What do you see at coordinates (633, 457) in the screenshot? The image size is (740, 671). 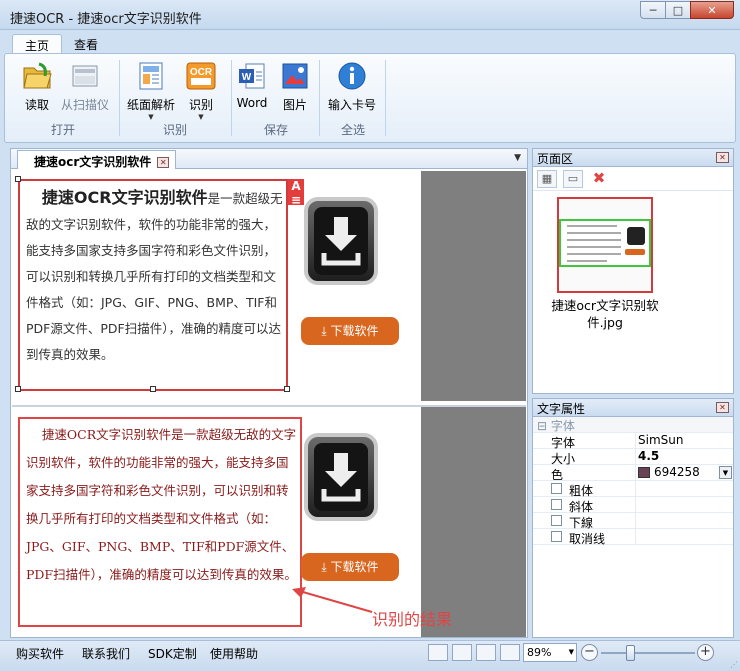 I see `prop-size: 大小 4.5` at bounding box center [633, 457].